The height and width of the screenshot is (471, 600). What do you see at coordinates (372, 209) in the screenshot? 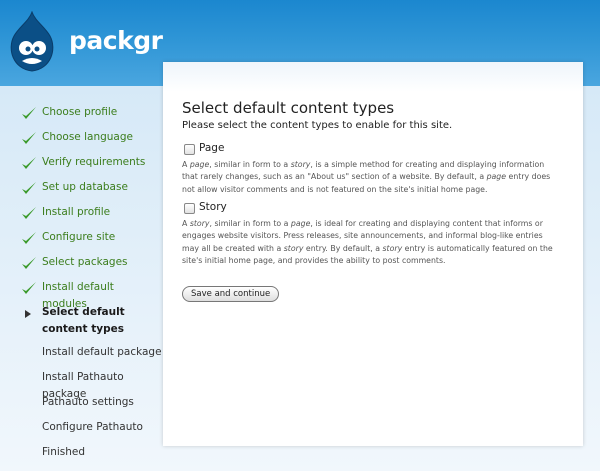
I see `option-header: Story` at bounding box center [372, 209].